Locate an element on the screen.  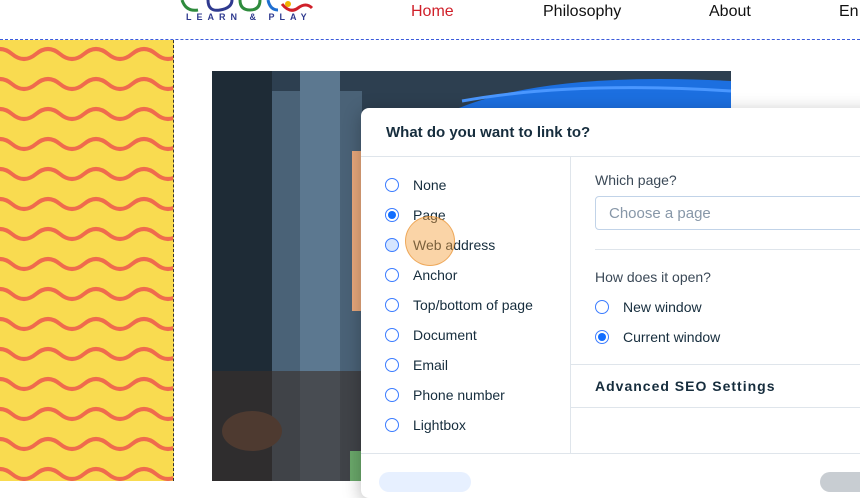
column-divider is located at coordinates (570, 304).